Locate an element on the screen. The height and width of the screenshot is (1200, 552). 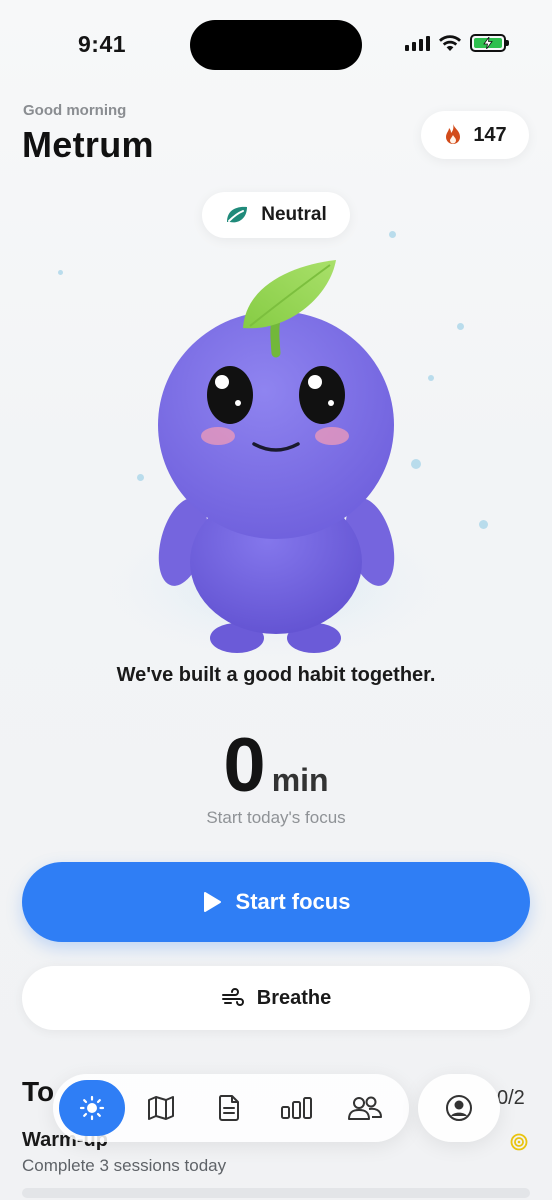
profile-icon is located at coordinates (459, 1108).